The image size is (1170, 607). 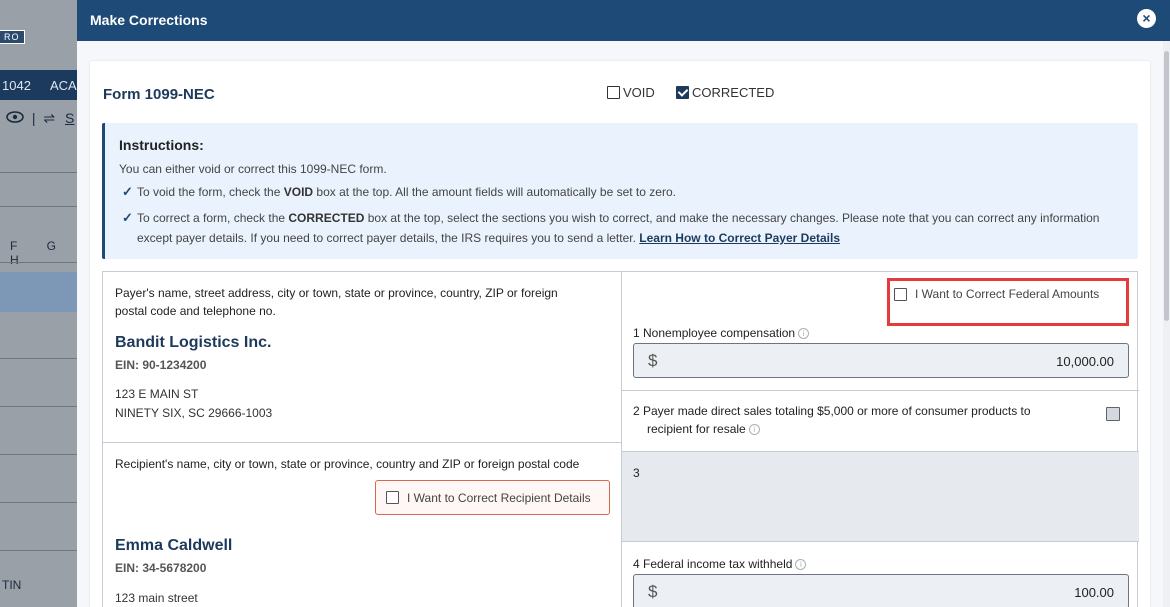 I want to click on background-navbar: 1042 ACA, so click(x=38, y=85).